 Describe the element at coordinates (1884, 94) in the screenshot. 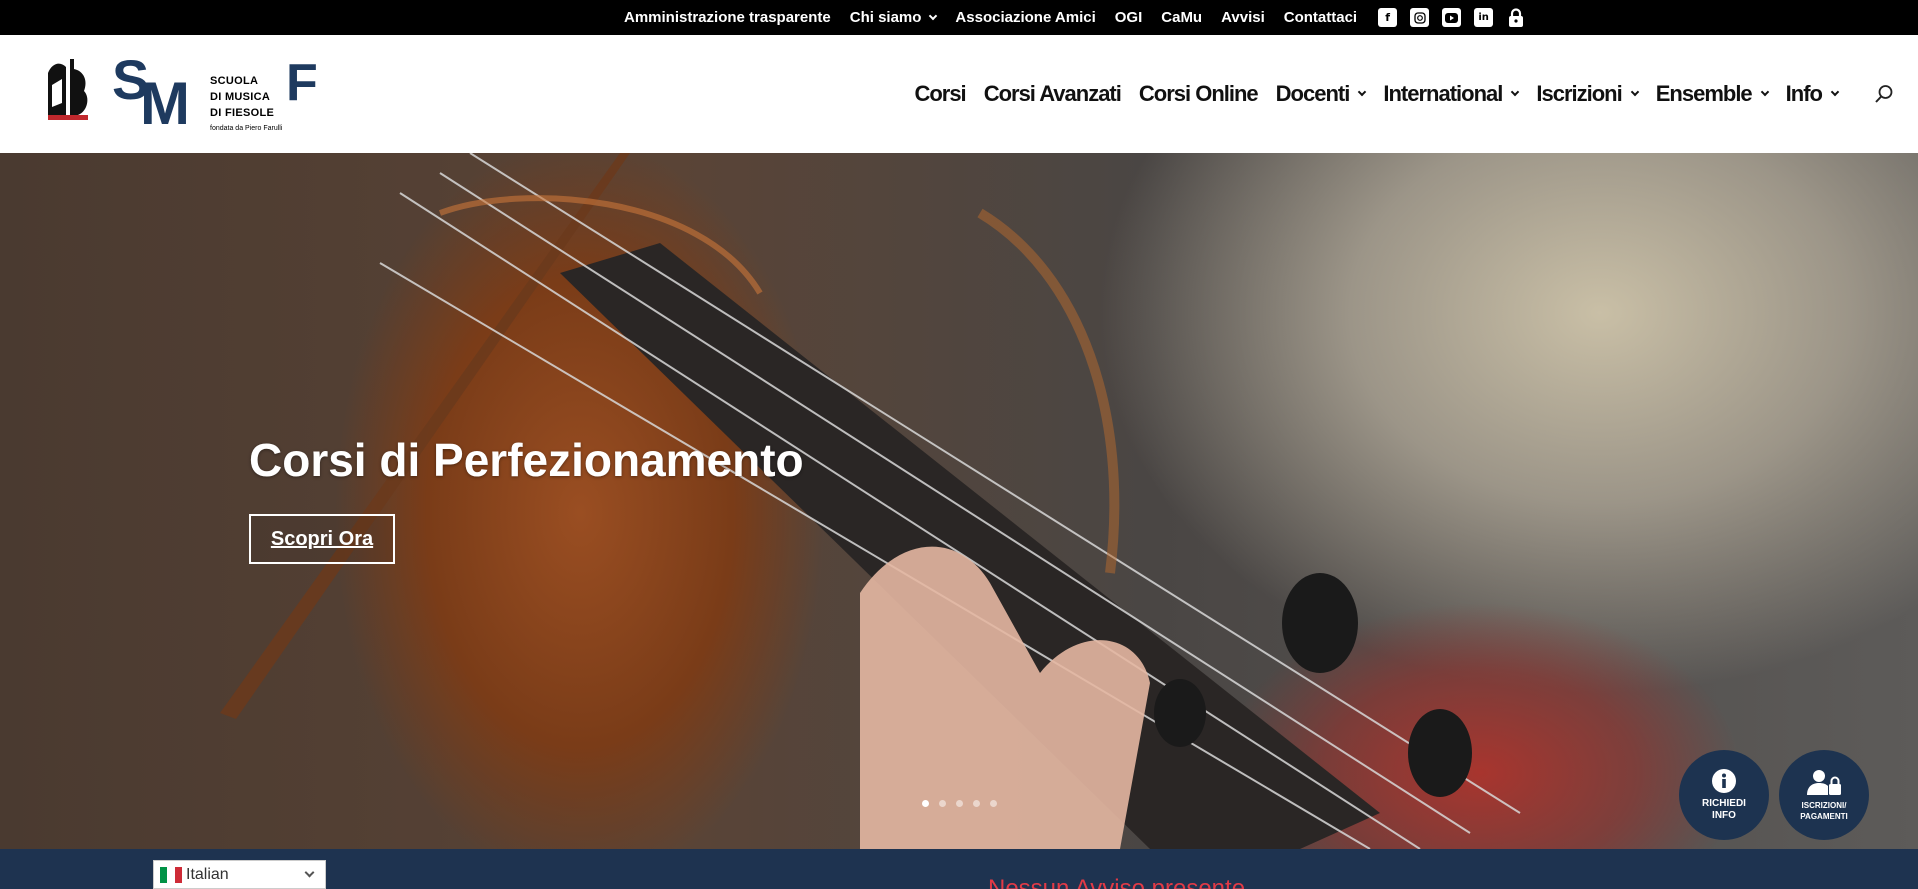

I see `search-icon` at that location.